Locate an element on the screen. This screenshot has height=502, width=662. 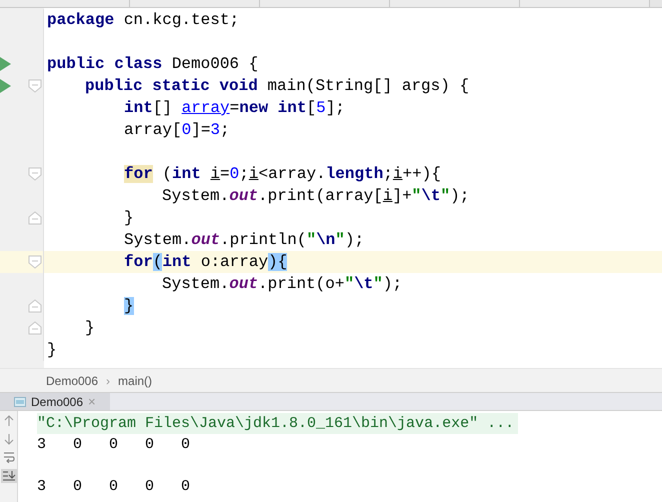
code-line: int[] array=new int[5]; is located at coordinates (234, 108).